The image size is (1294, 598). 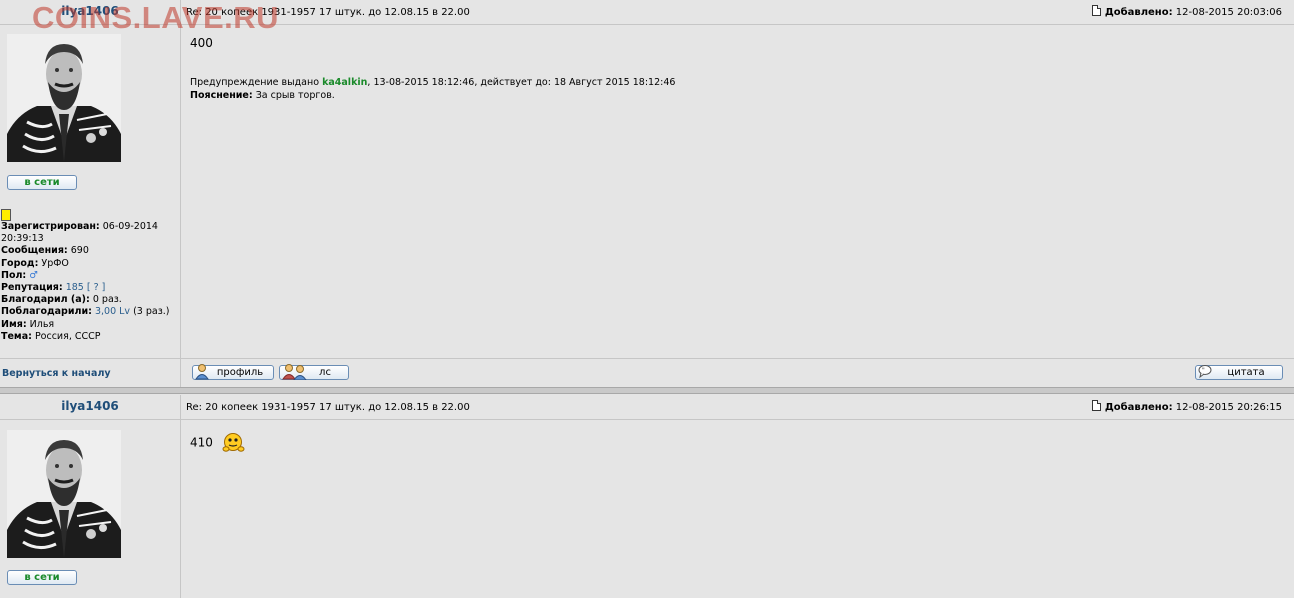 I want to click on post-body: 400, so click(x=201, y=43).